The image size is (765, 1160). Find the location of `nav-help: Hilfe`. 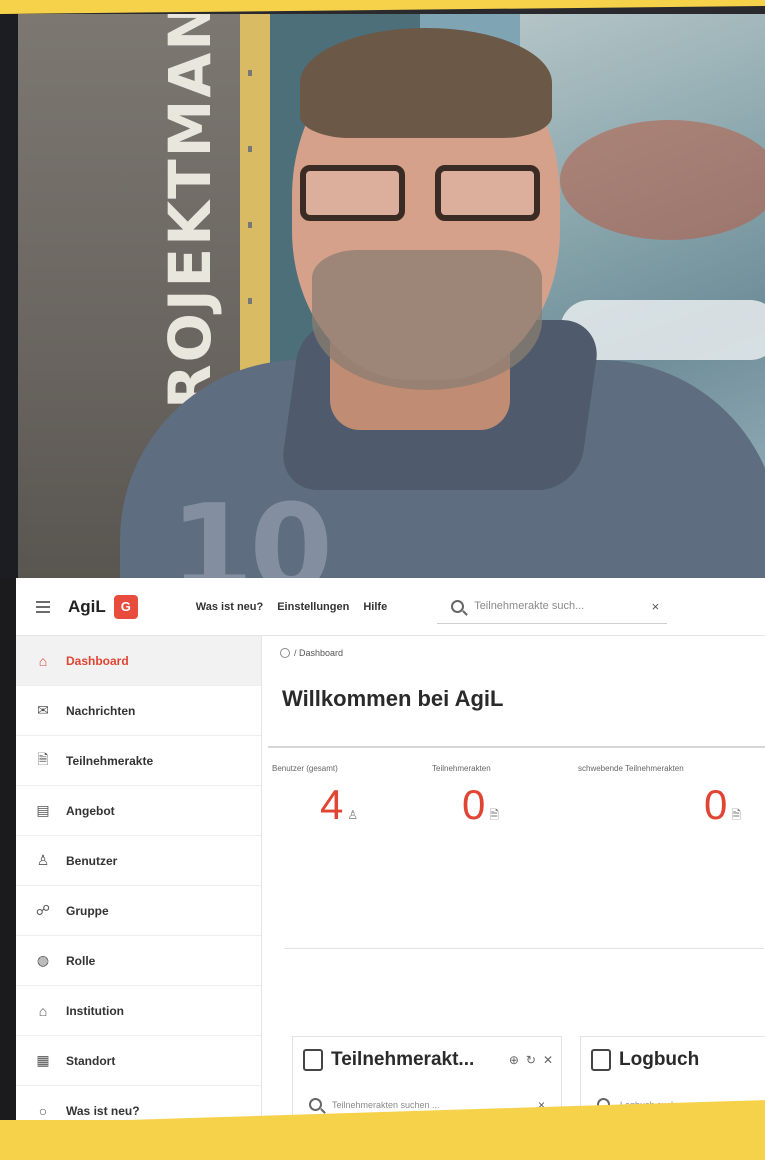

nav-help: Hilfe is located at coordinates (375, 607).